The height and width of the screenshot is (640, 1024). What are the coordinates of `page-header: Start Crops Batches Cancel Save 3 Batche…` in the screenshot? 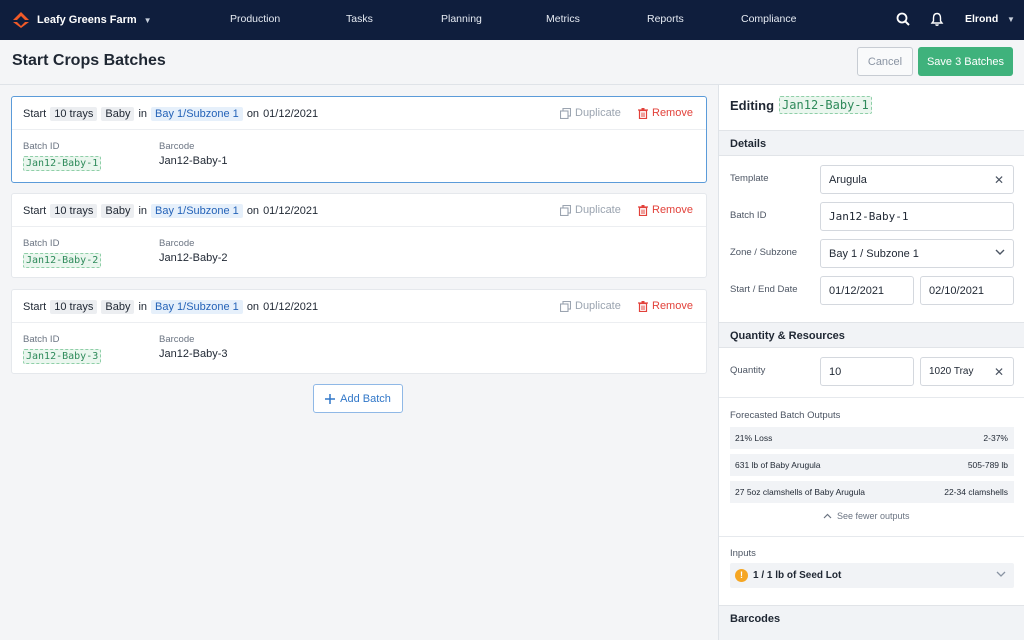 It's located at (512, 62).